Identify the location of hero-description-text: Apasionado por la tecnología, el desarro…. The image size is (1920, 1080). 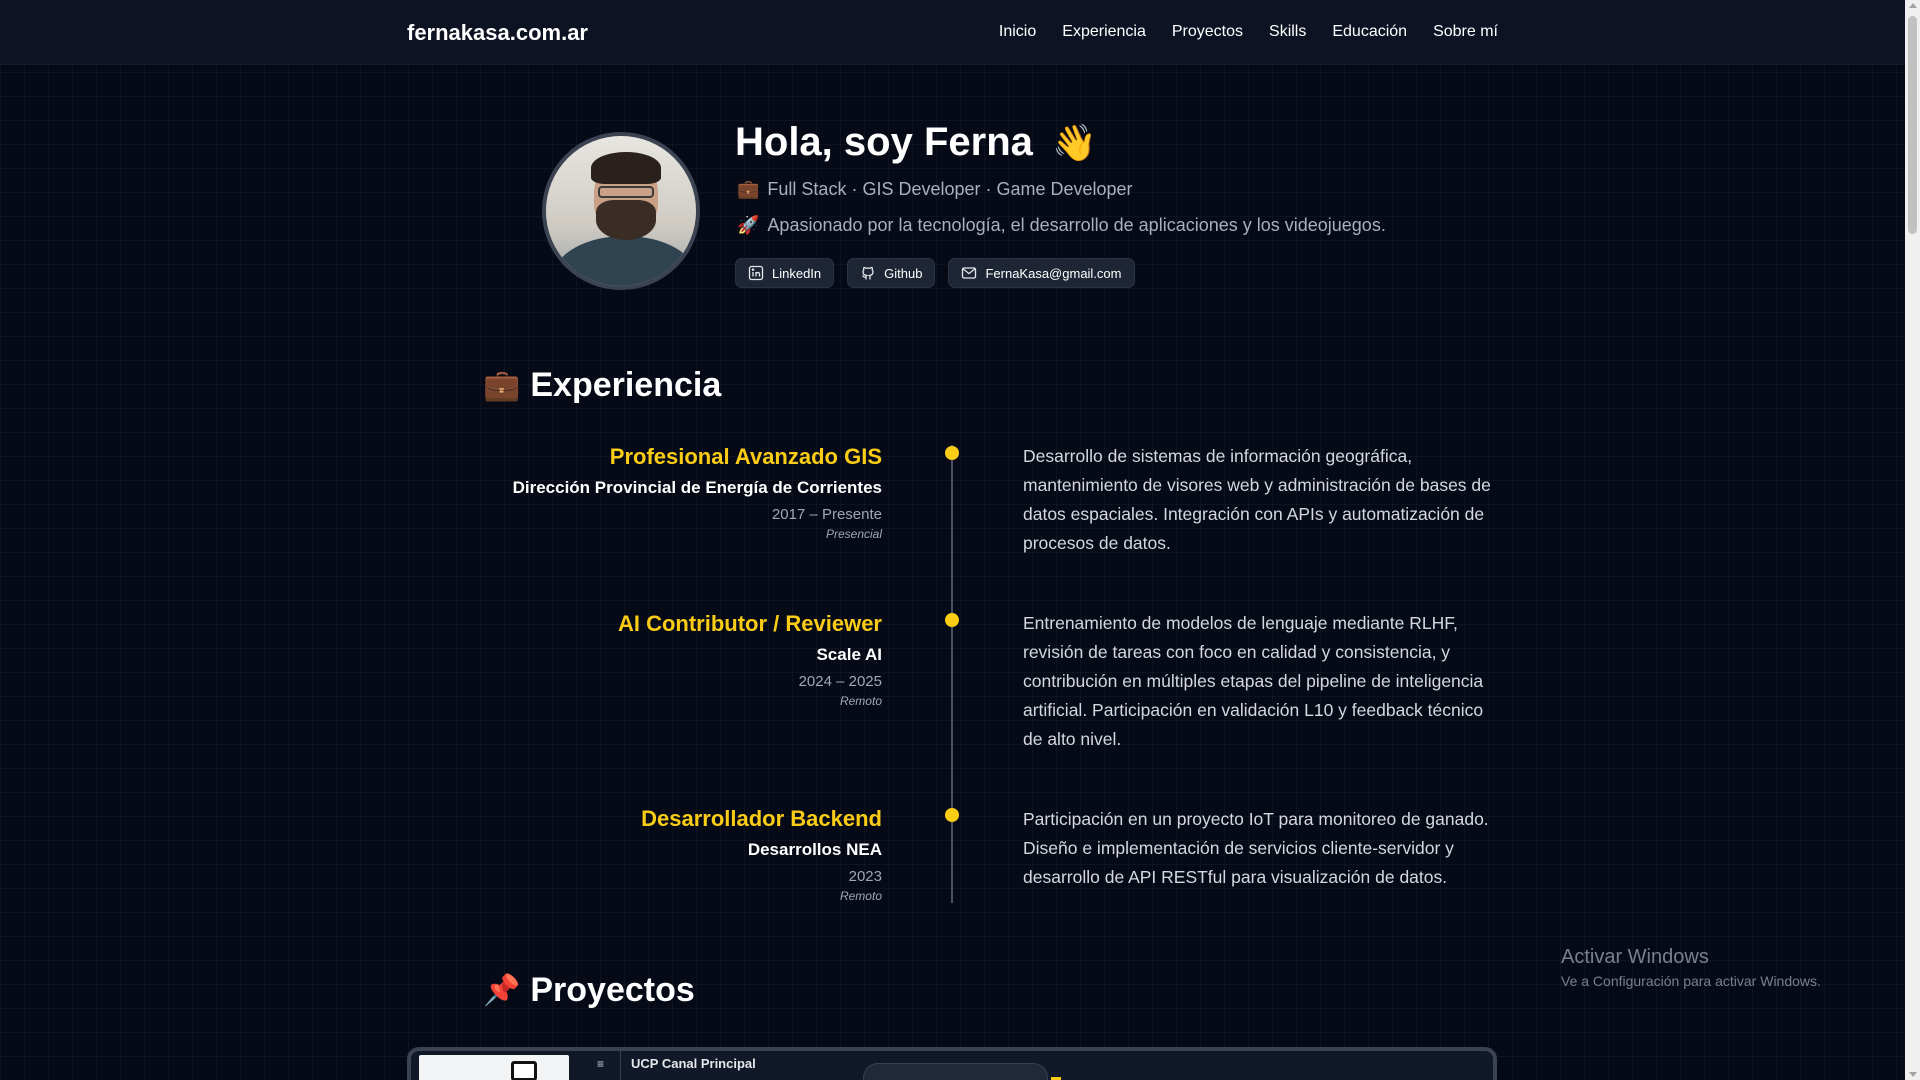
(1076, 225).